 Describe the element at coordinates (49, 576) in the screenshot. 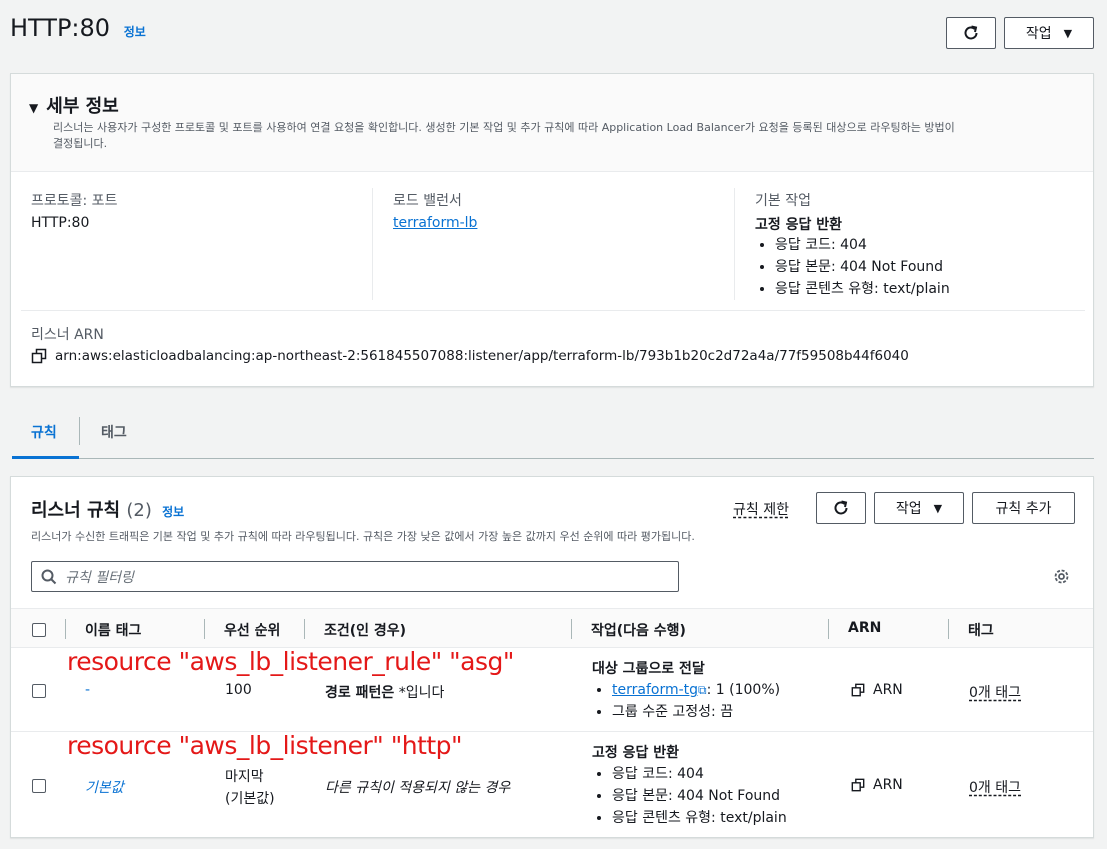

I see `search-icon` at that location.